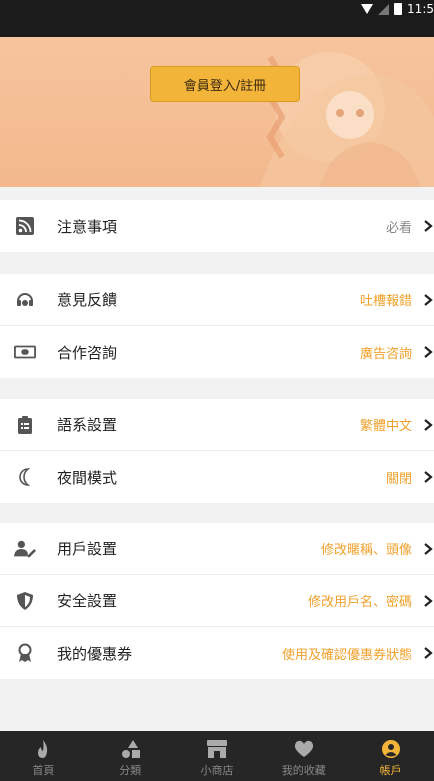 The width and height of the screenshot is (434, 781). I want to click on nav-categories: 分類, so click(130, 756).